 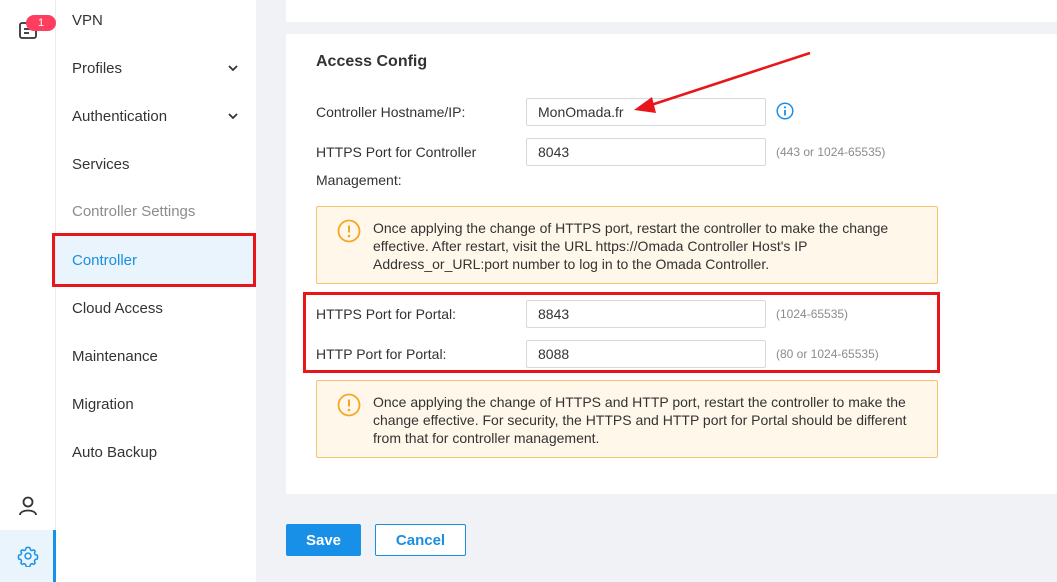 I want to click on menu-item-cloud-access: Cloud Access, so click(x=156, y=308).